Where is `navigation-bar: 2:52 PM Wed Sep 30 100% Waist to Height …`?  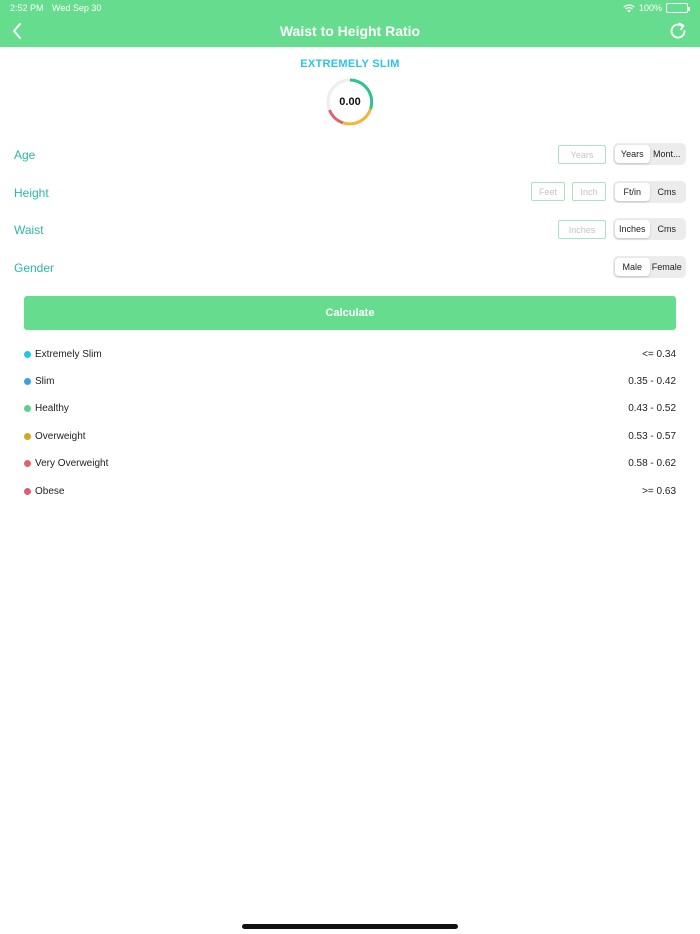 navigation-bar: 2:52 PM Wed Sep 30 100% Waist to Height … is located at coordinates (350, 23).